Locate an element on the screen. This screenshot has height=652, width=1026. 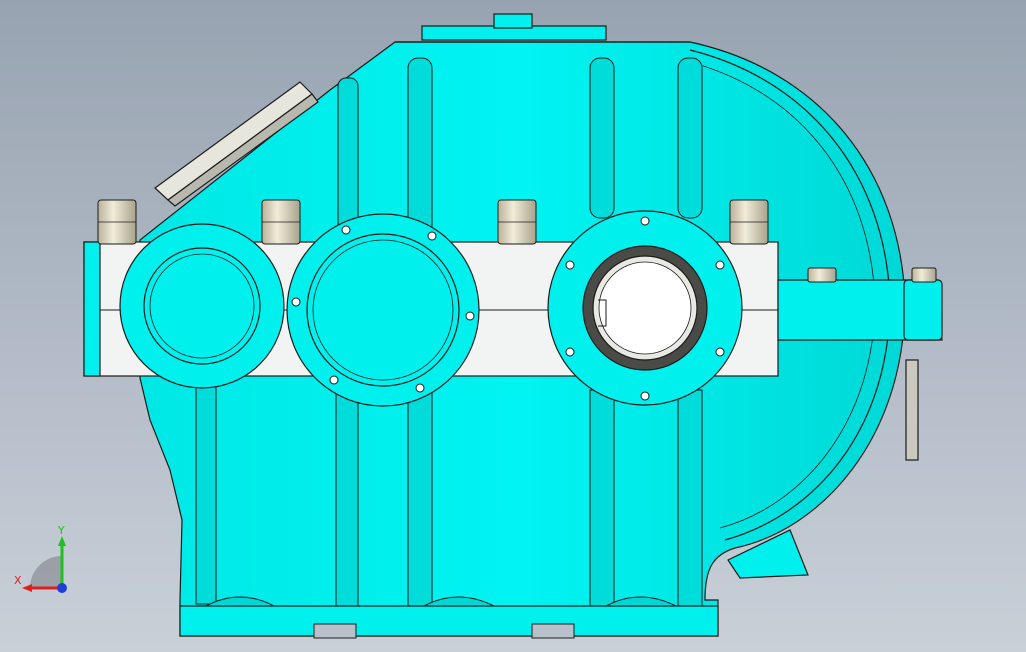
side-plate is located at coordinates (912, 410).